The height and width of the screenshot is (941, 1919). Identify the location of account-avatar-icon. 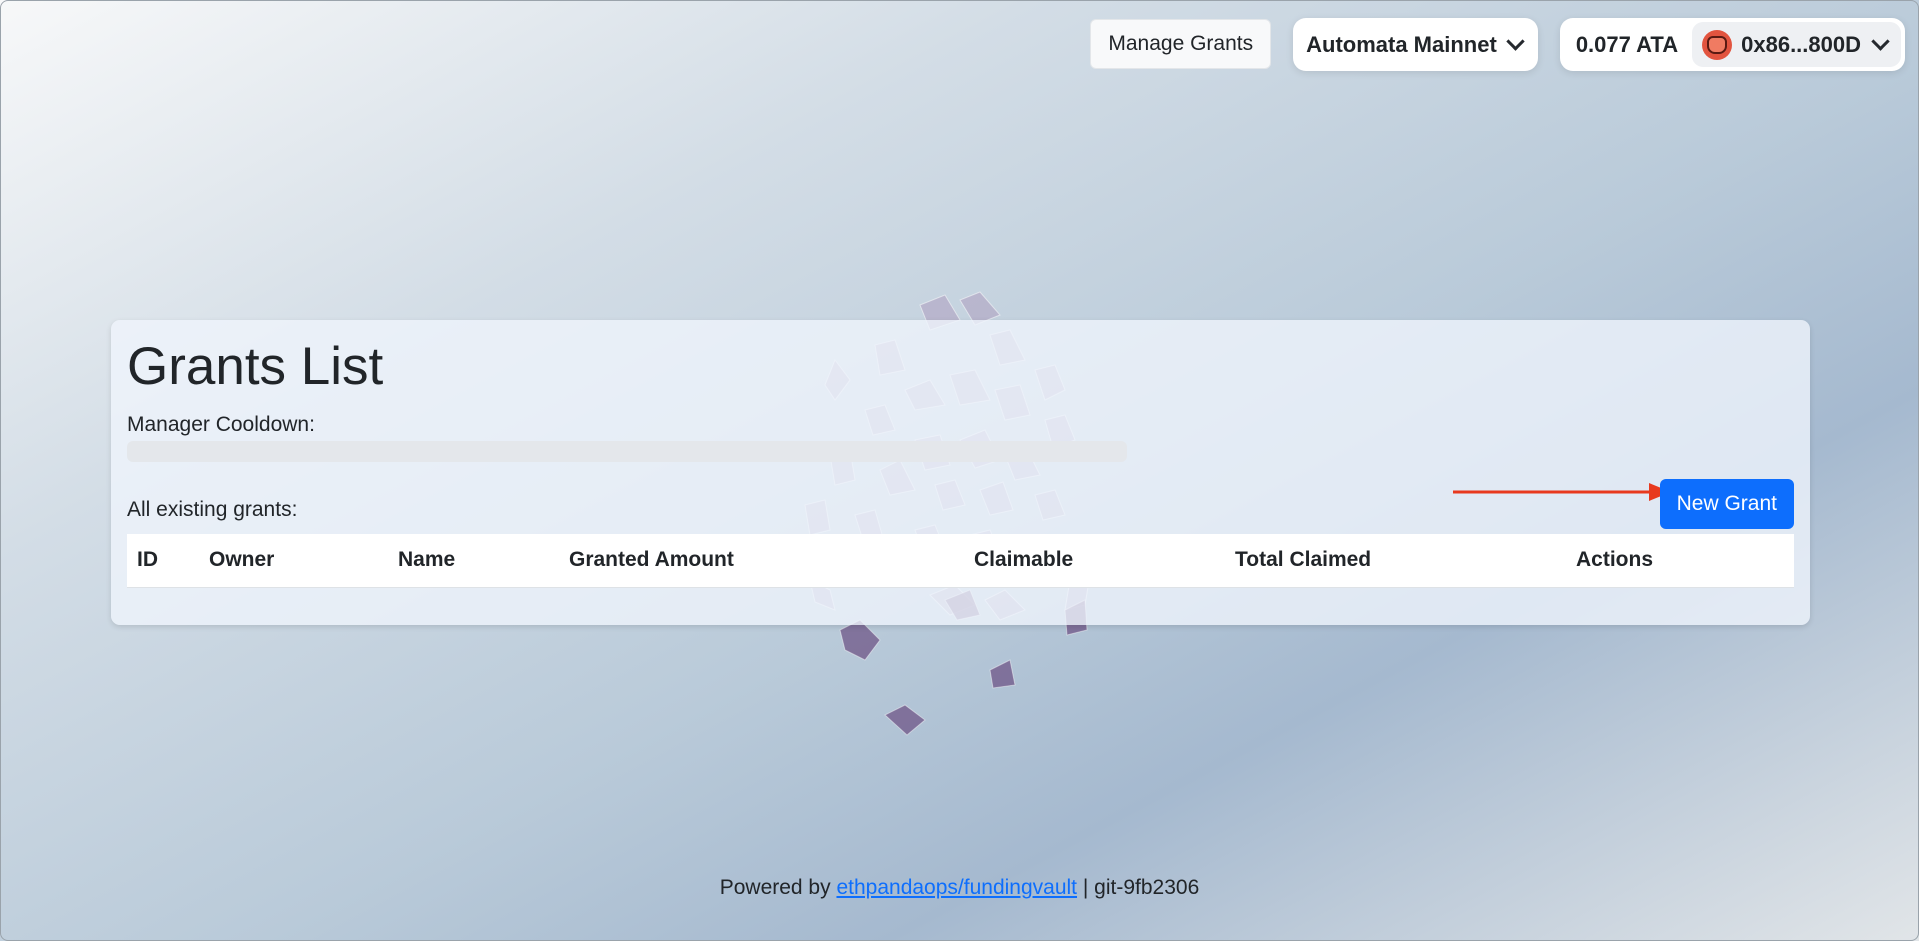
(1717, 44).